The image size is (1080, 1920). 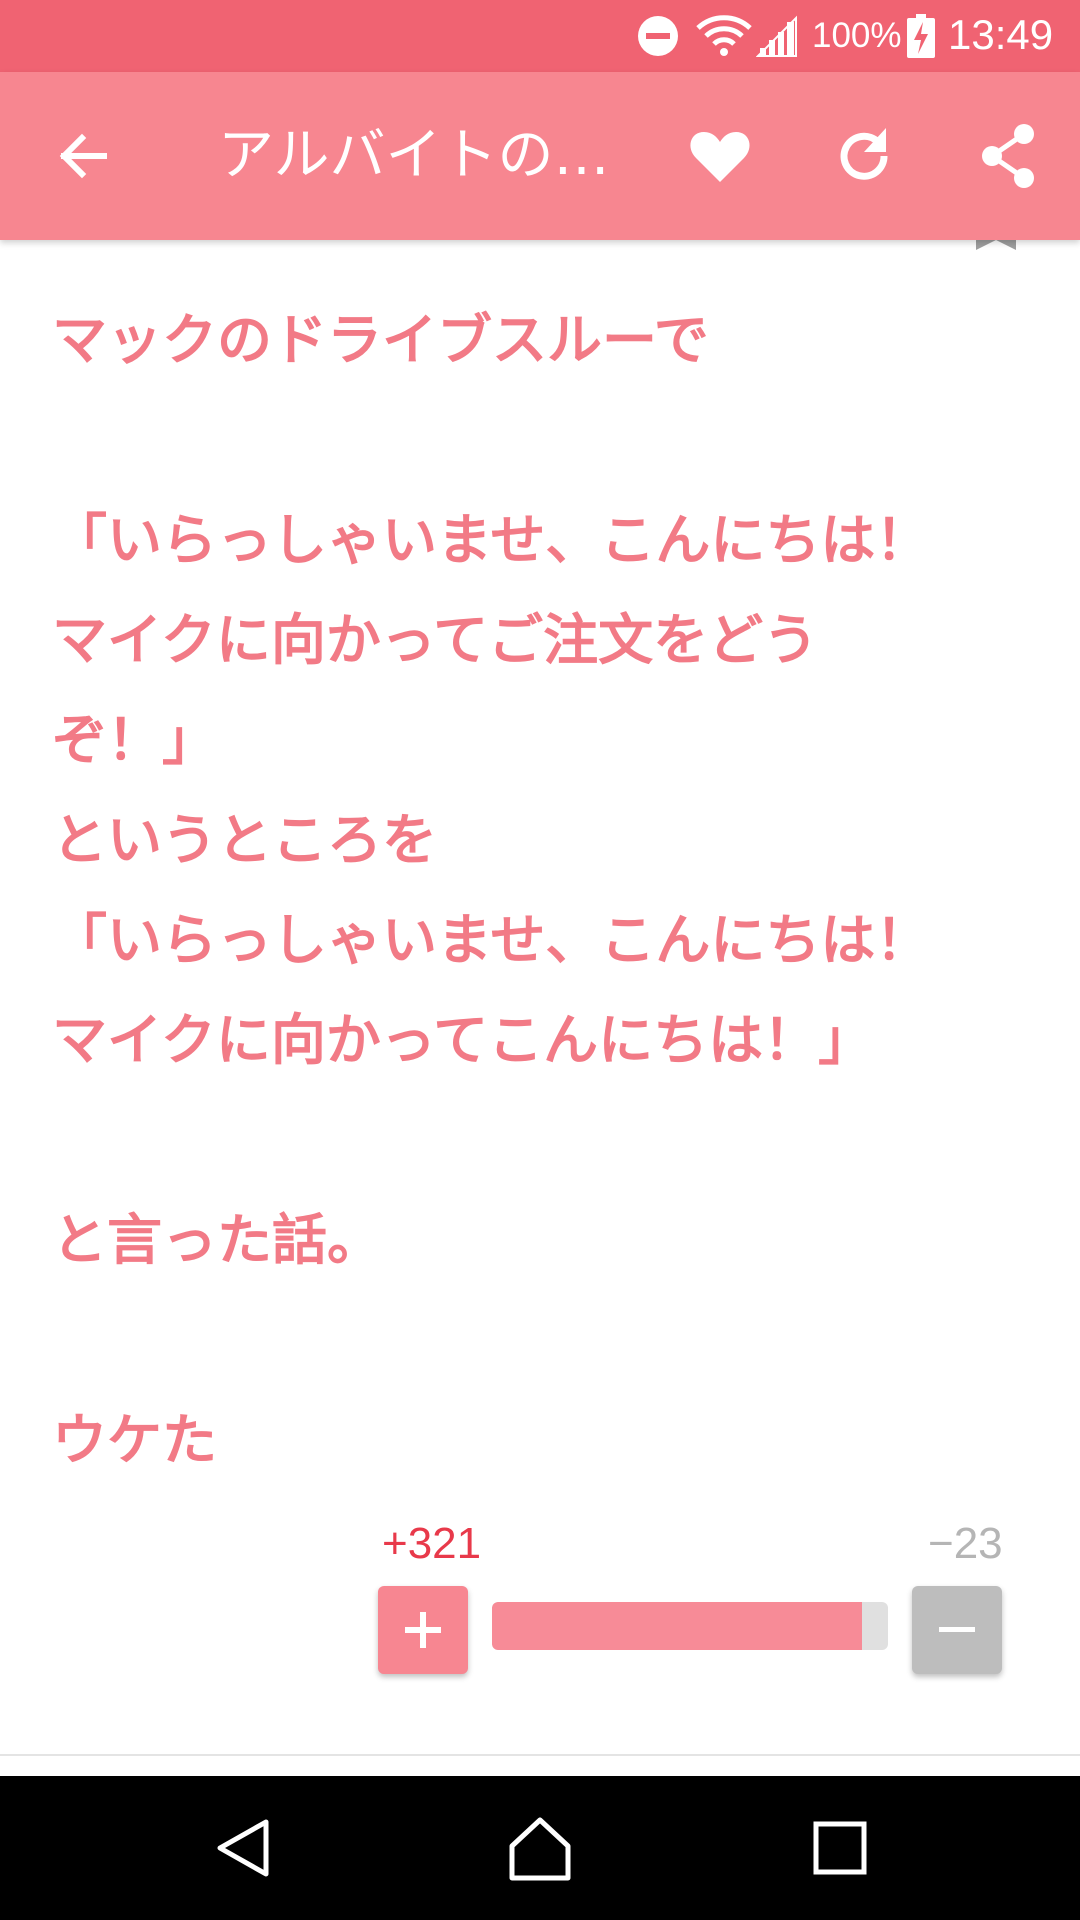 What do you see at coordinates (217, 1240) in the screenshot?
I see `post-line: と言った話。` at bounding box center [217, 1240].